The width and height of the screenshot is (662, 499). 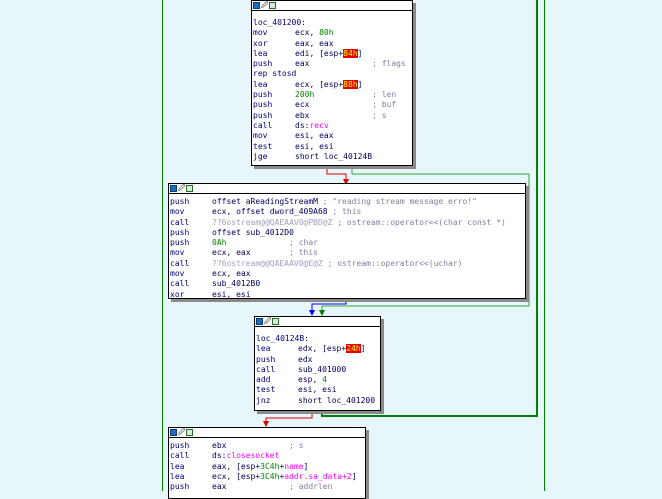 What do you see at coordinates (318, 476) in the screenshot?
I see `operand: addr.sa_data+2` at bounding box center [318, 476].